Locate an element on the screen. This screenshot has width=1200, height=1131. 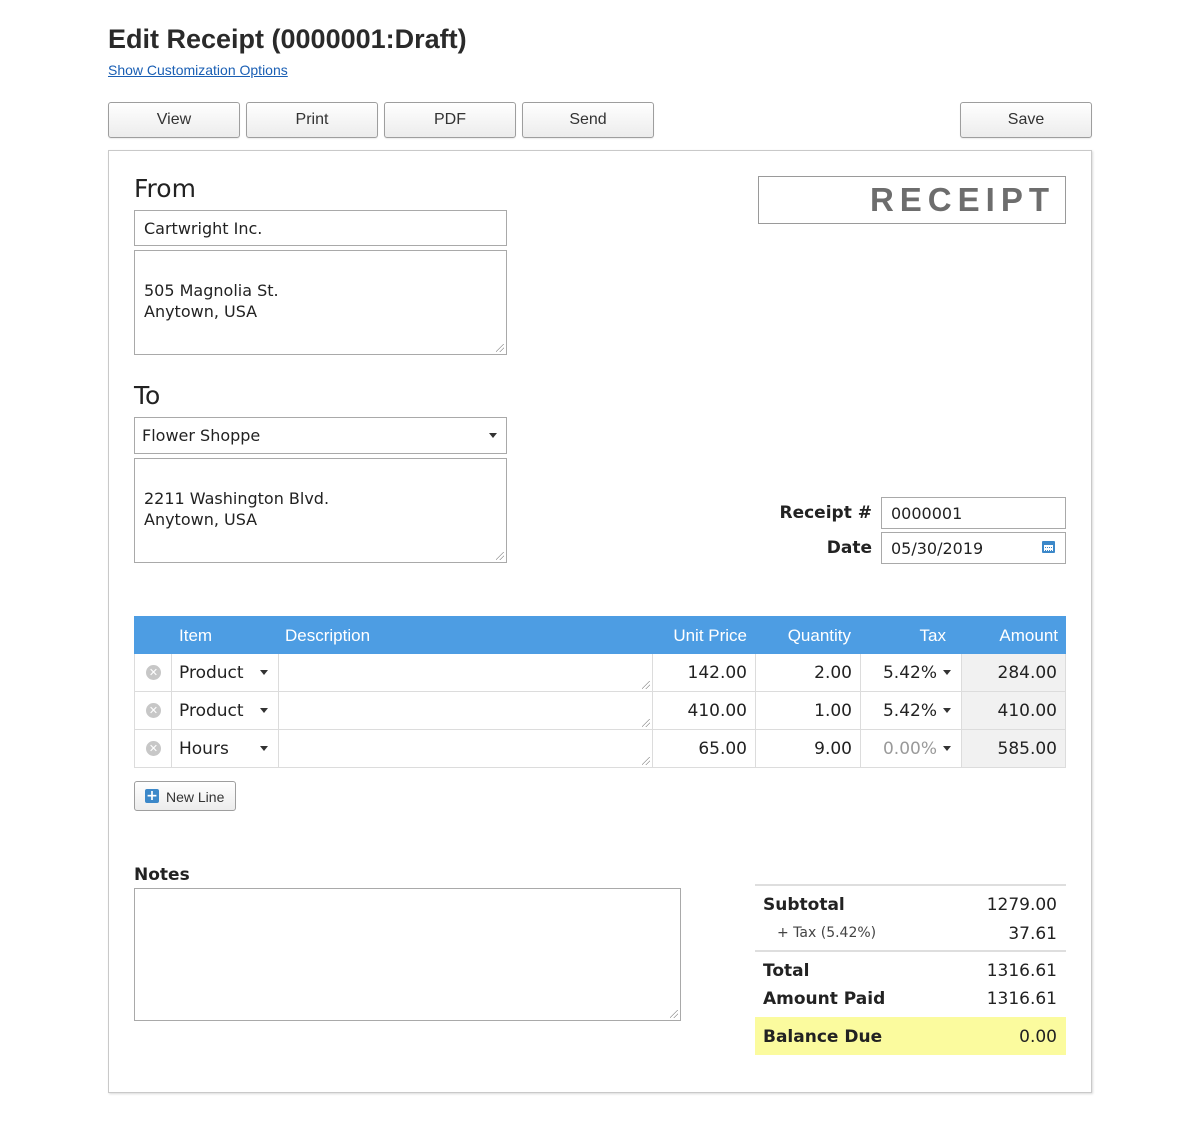
table-row: ✕ Product 410.00 1.00 5.42% 410.00 is located at coordinates (600, 711).